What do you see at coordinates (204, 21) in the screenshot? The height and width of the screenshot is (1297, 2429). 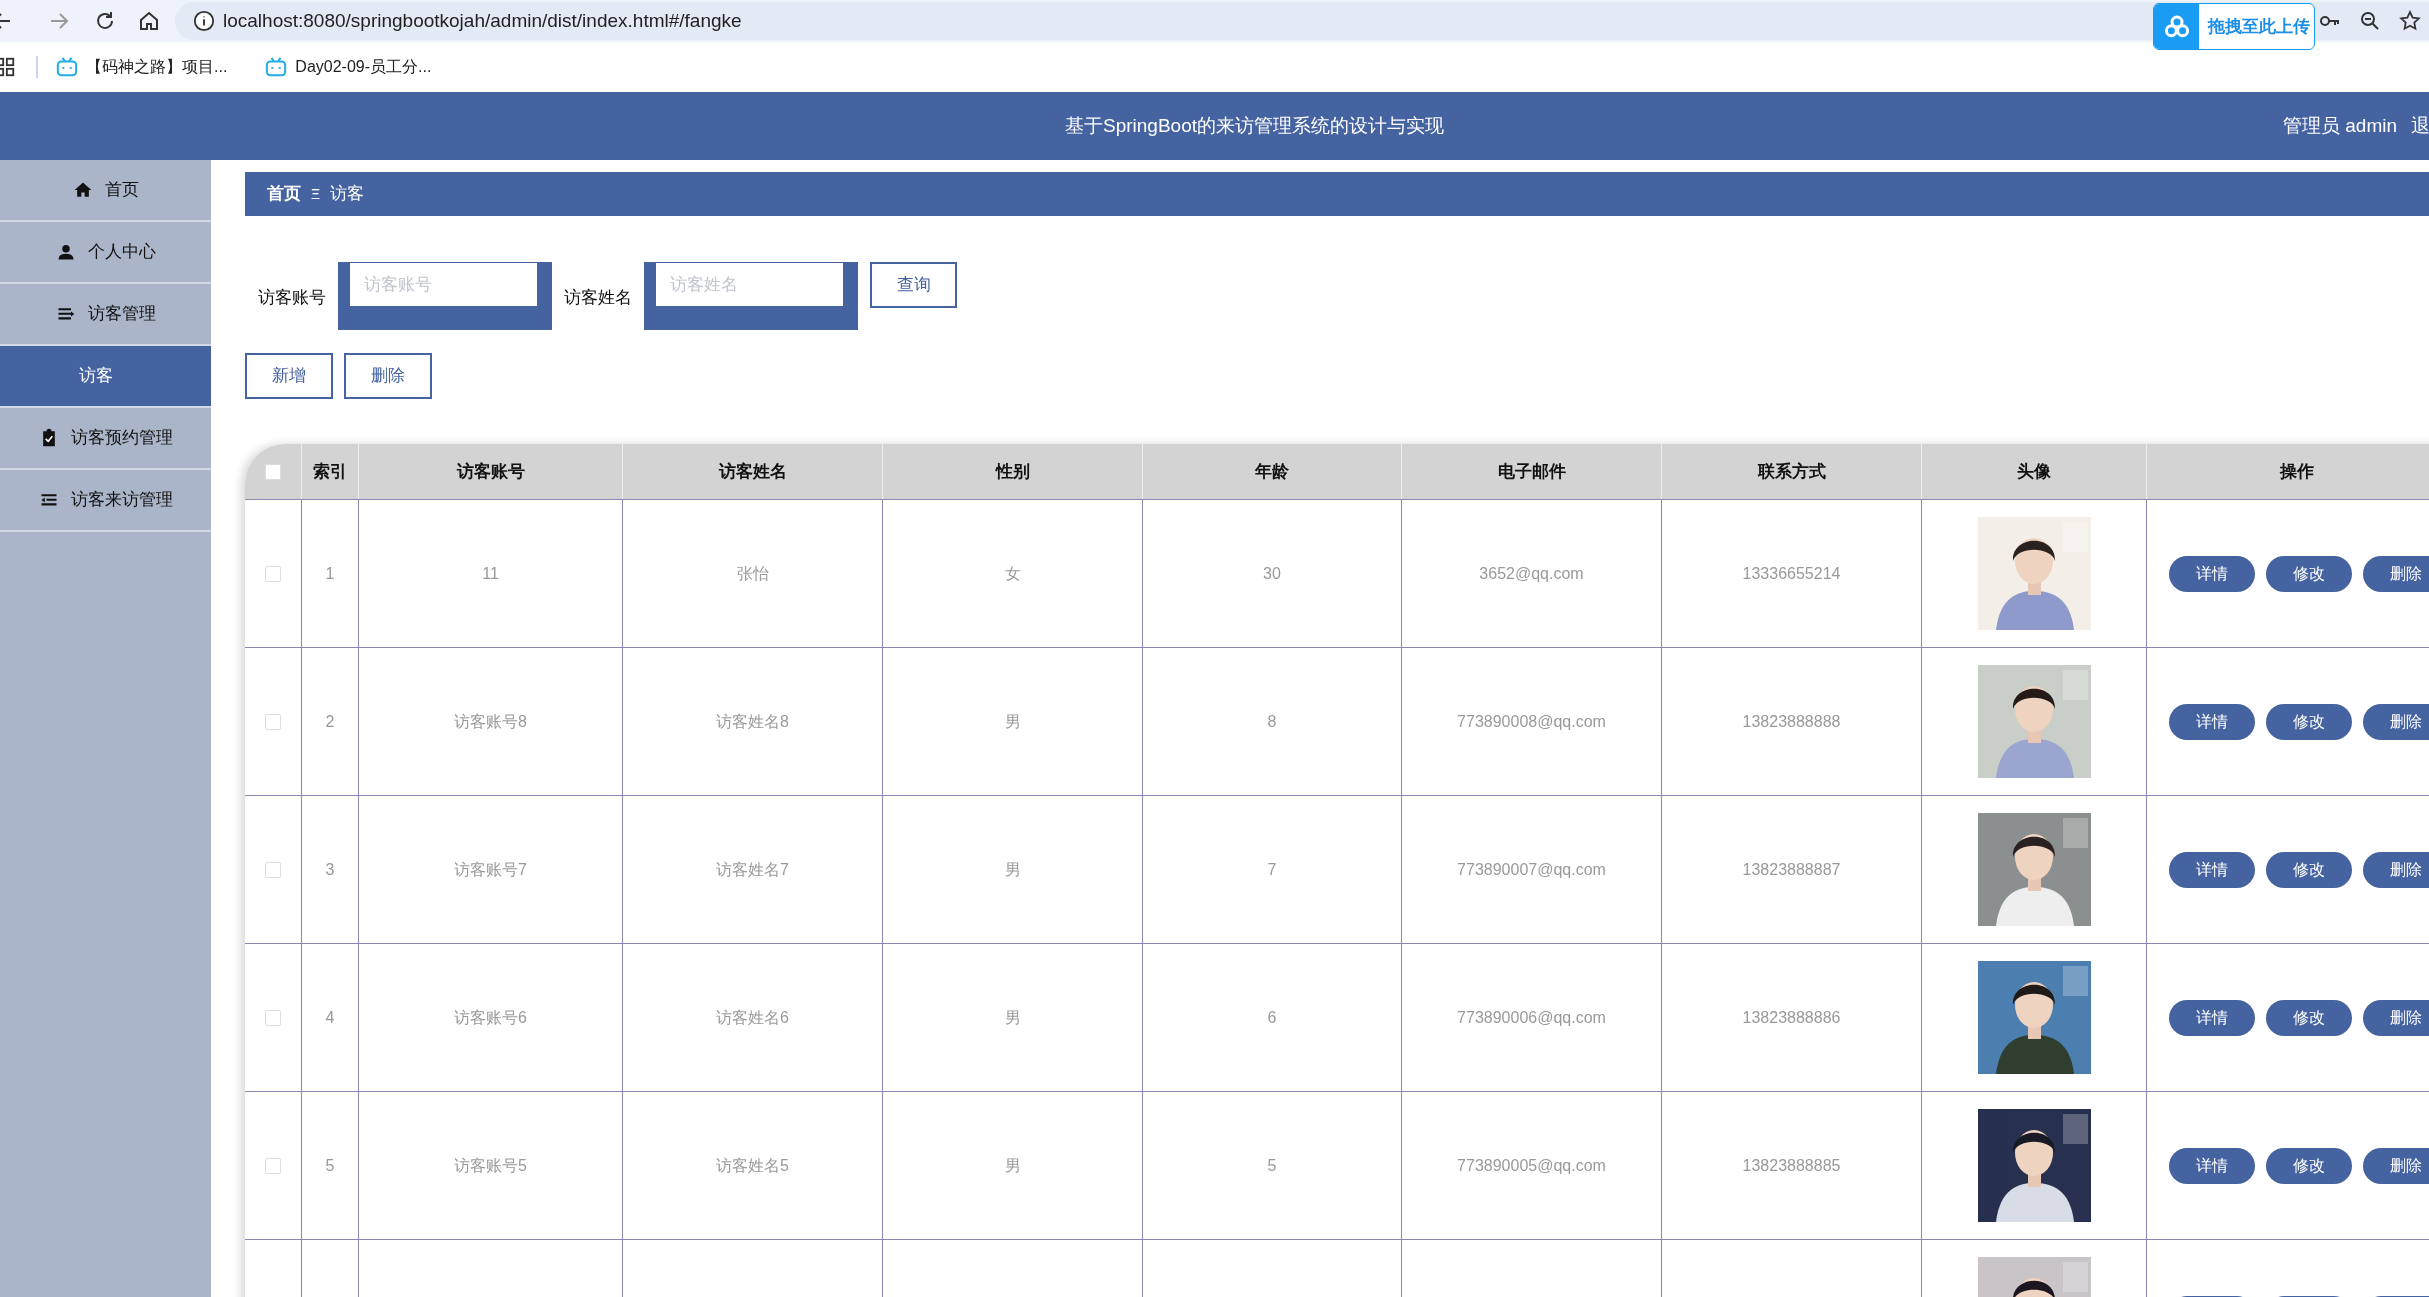 I see `info-icon` at bounding box center [204, 21].